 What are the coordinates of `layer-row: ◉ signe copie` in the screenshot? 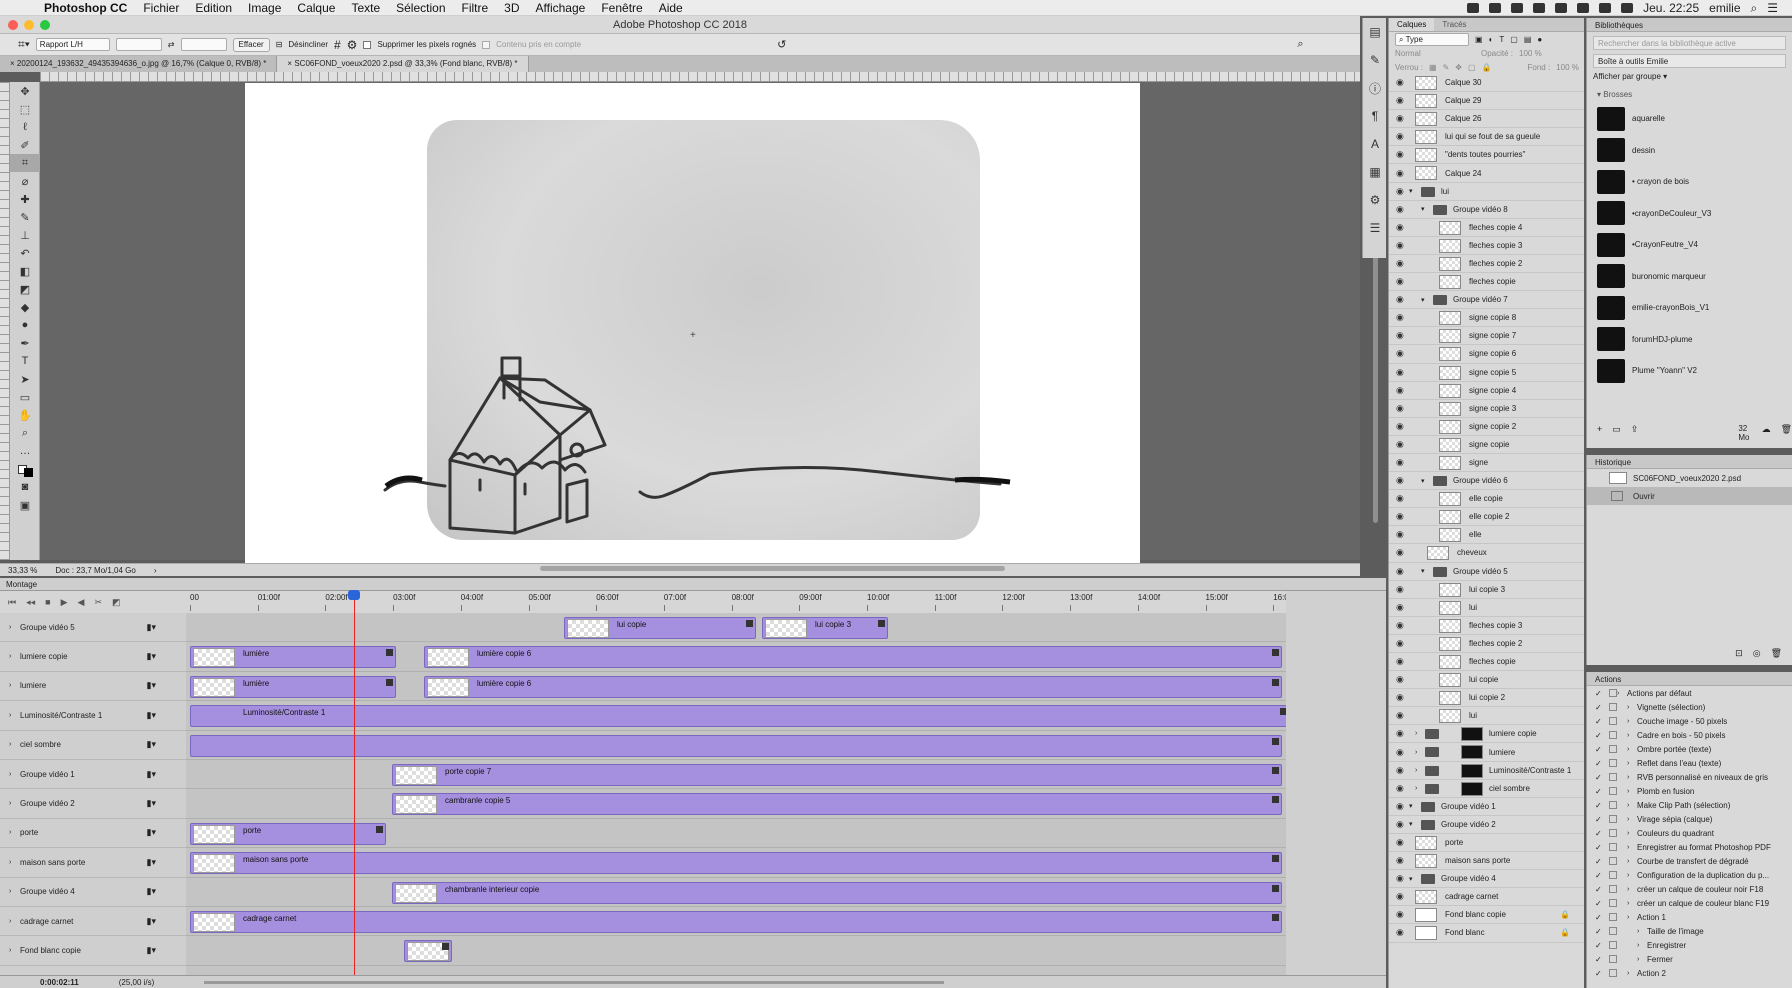 It's located at (1486, 445).